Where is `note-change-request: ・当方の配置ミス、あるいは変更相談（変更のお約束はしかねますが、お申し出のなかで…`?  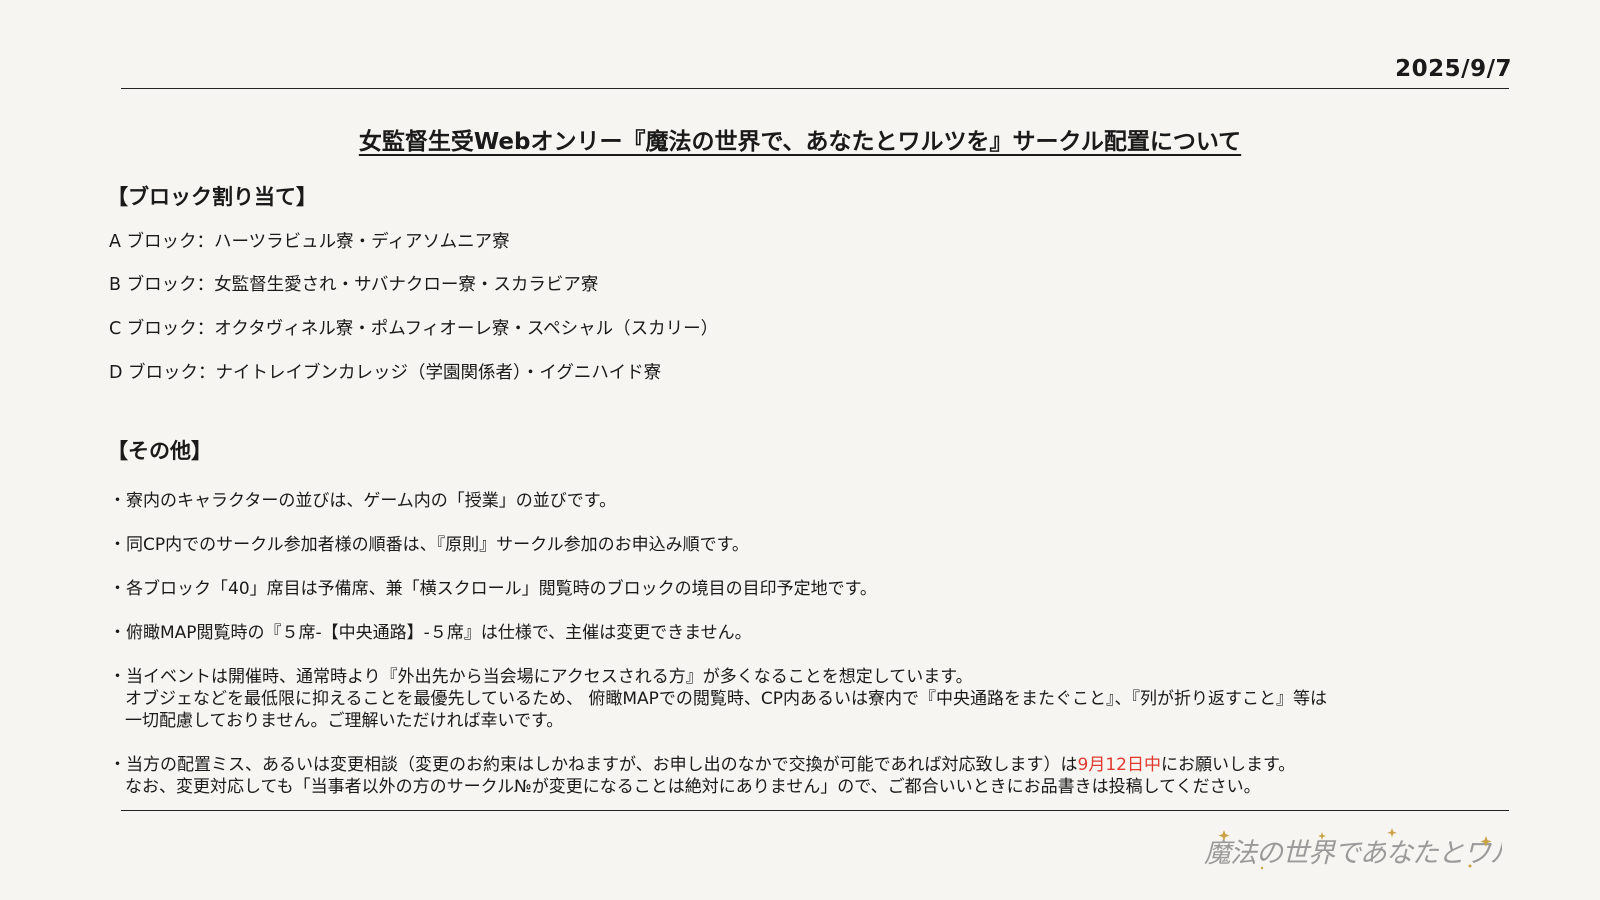 note-change-request: ・当方の配置ミス、あるいは変更相談（変更のお約束はしかねますが、お申し出のなかで… is located at coordinates (702, 776).